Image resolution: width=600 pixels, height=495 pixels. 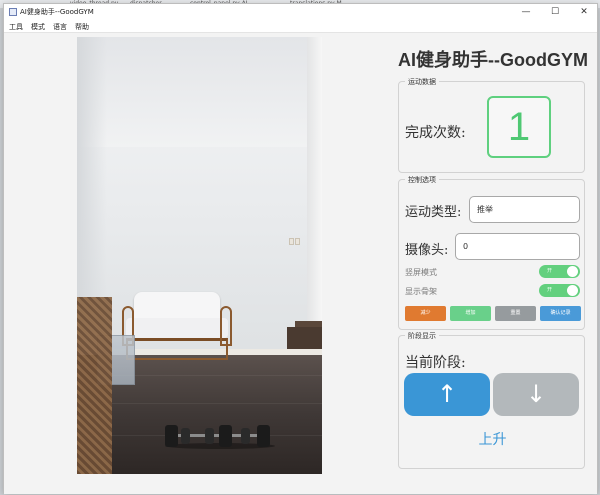 What do you see at coordinates (94, 385) in the screenshot?
I see `wicker-chair` at bounding box center [94, 385].